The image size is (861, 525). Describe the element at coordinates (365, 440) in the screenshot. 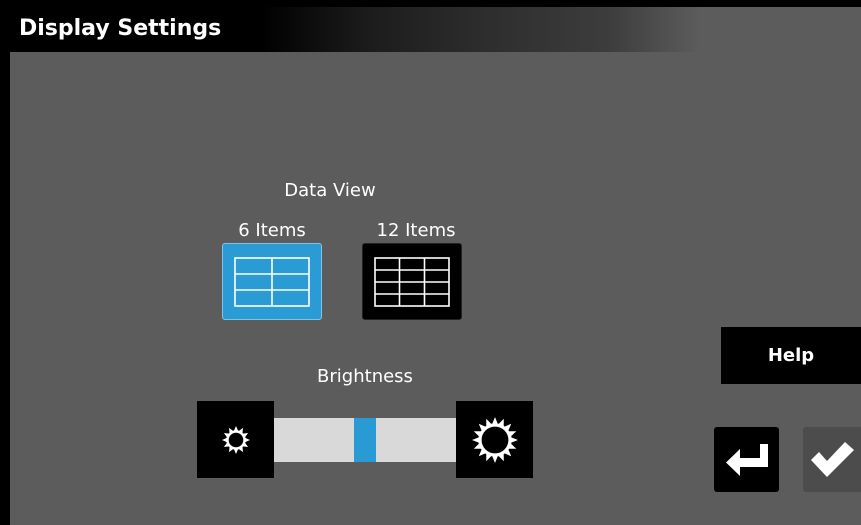

I see `brightness-slider-thumb` at that location.